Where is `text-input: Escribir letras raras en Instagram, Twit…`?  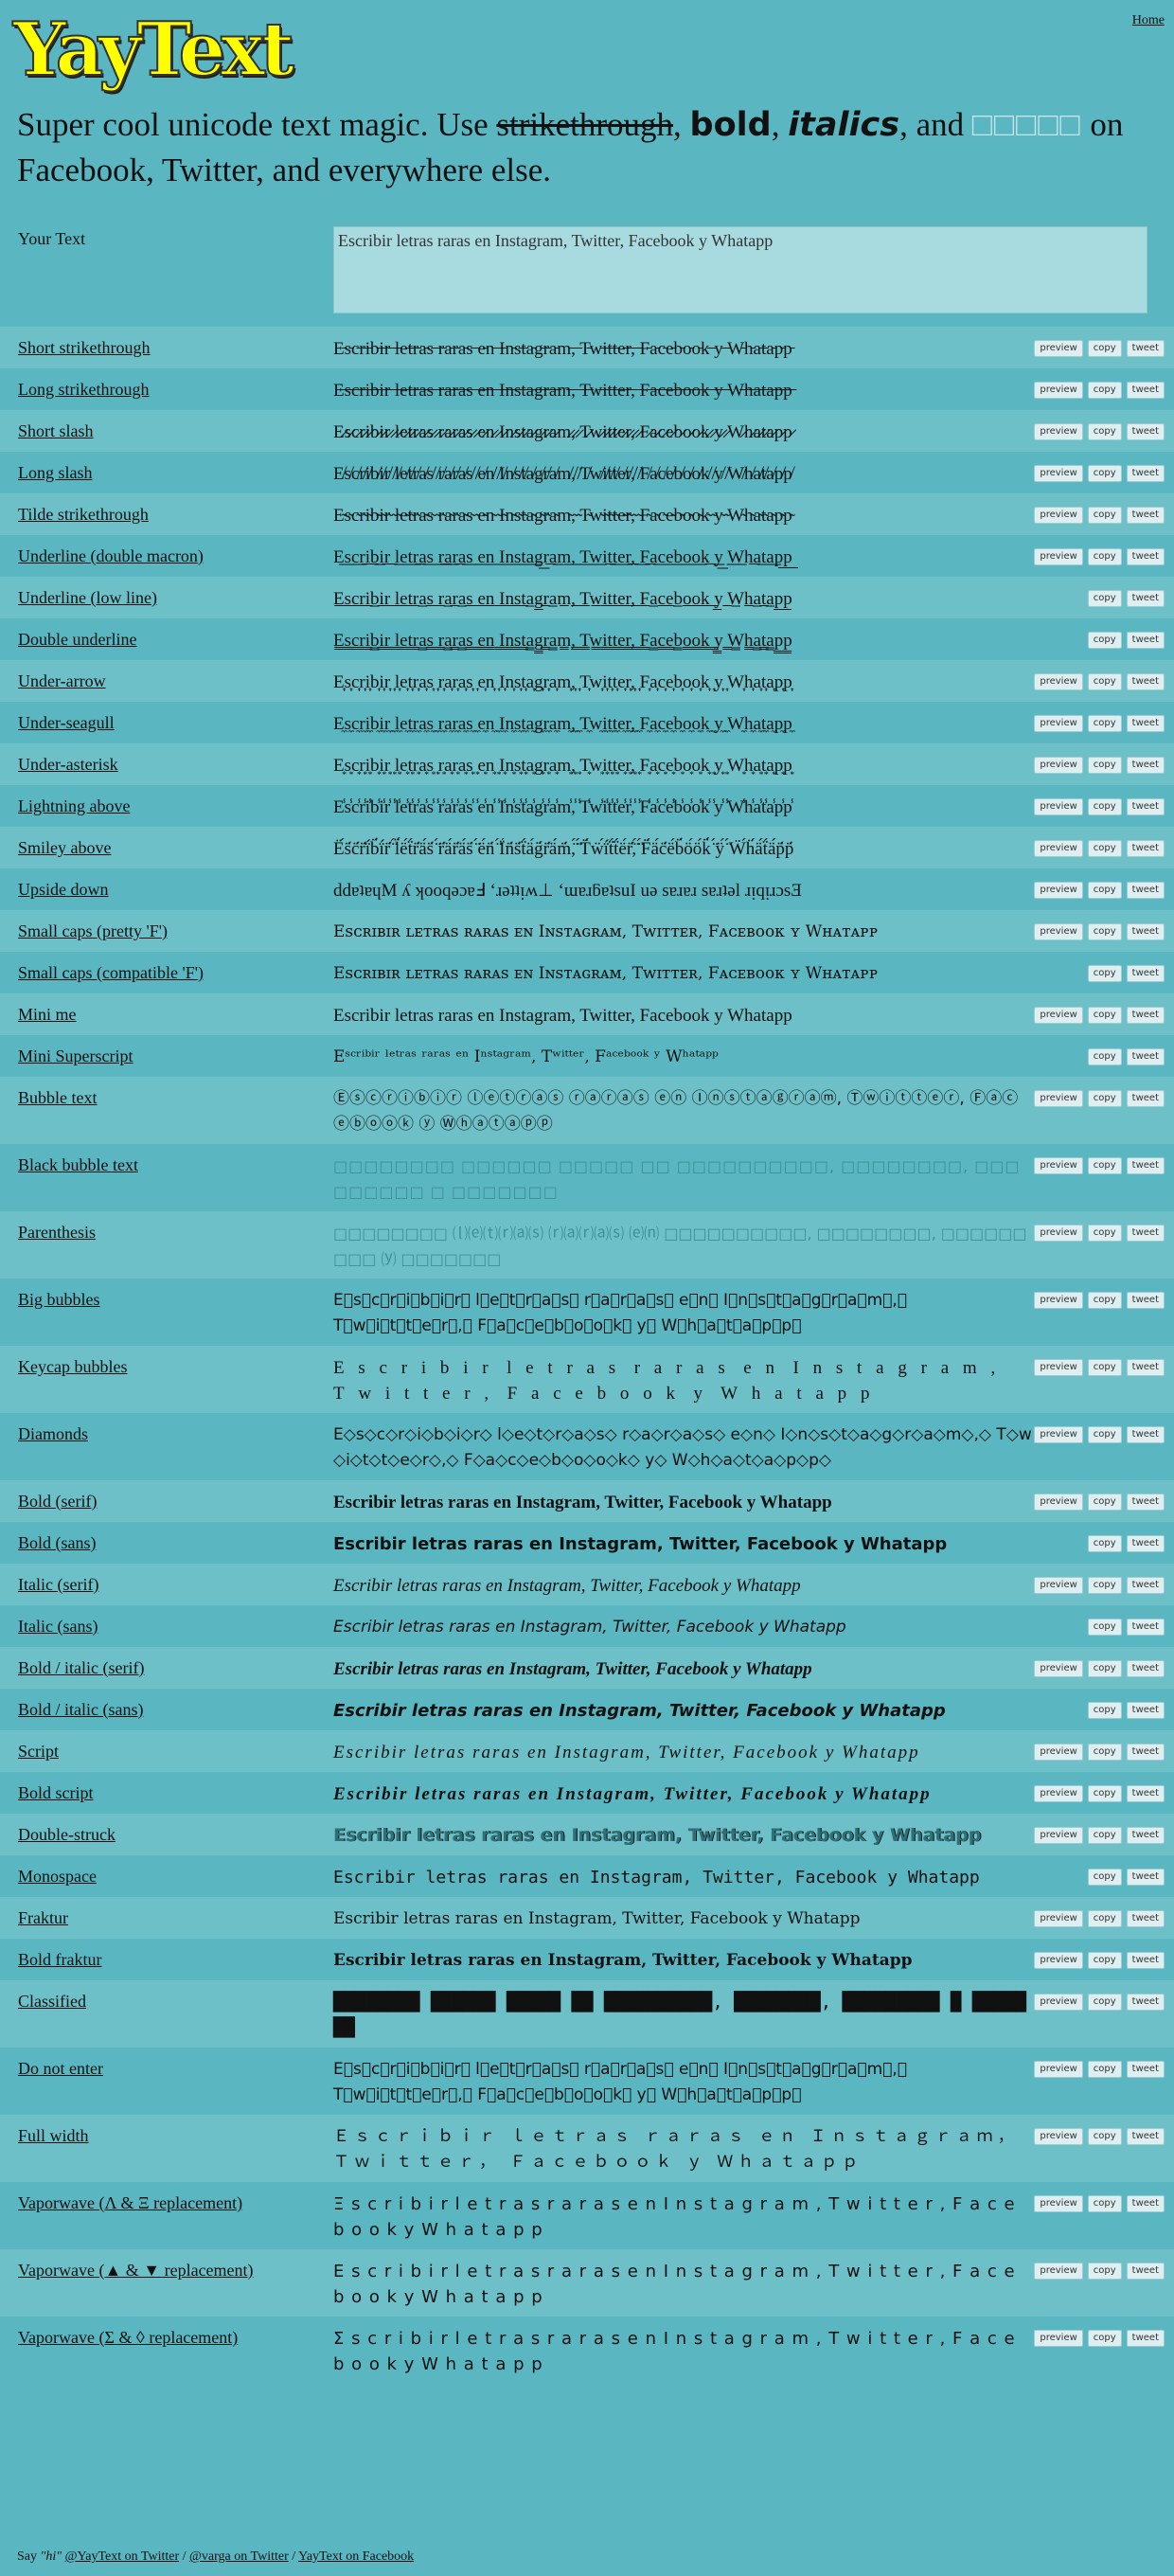 text-input: Escribir letras raras en Instagram, Twit… is located at coordinates (740, 269).